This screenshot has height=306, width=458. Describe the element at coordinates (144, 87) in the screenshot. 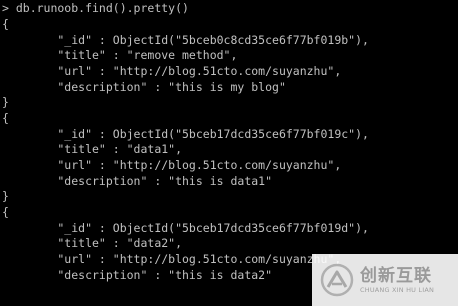

I see `output-line: "description" : "this is my blog"` at that location.